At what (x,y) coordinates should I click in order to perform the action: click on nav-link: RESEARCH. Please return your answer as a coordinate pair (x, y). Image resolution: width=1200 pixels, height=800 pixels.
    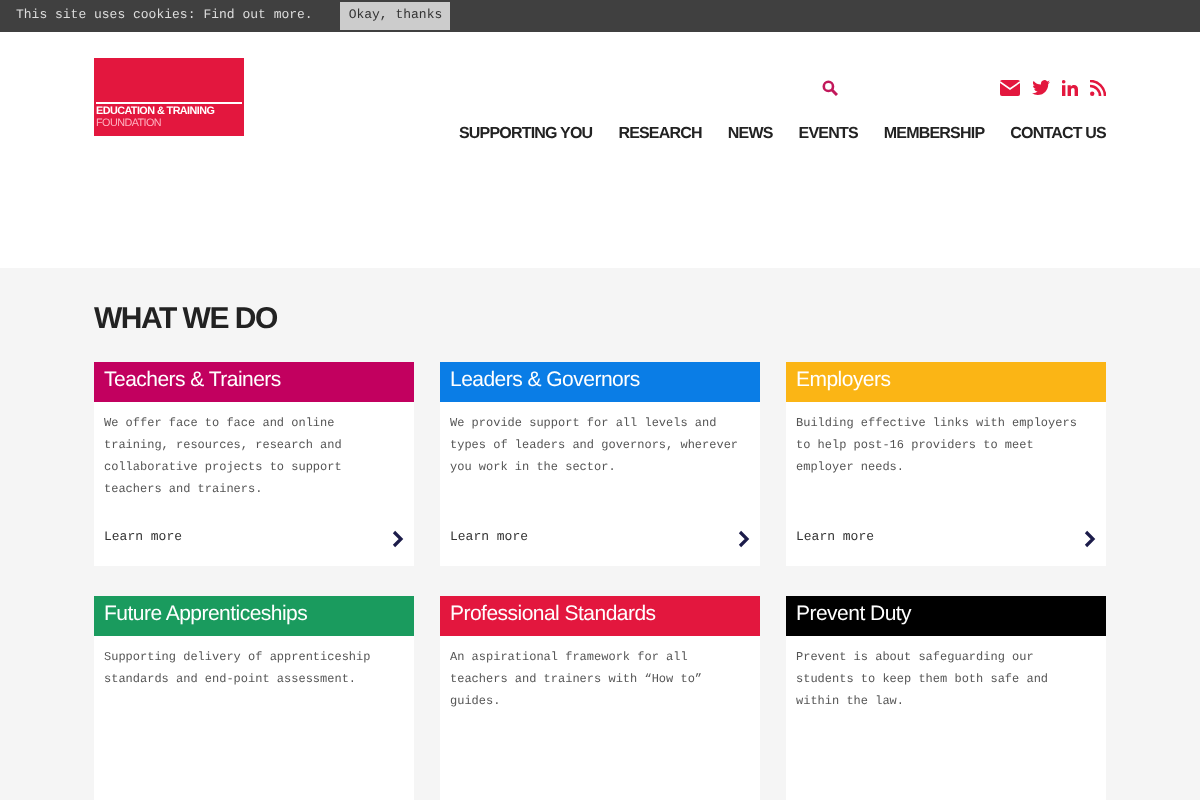
    Looking at the image, I should click on (660, 134).